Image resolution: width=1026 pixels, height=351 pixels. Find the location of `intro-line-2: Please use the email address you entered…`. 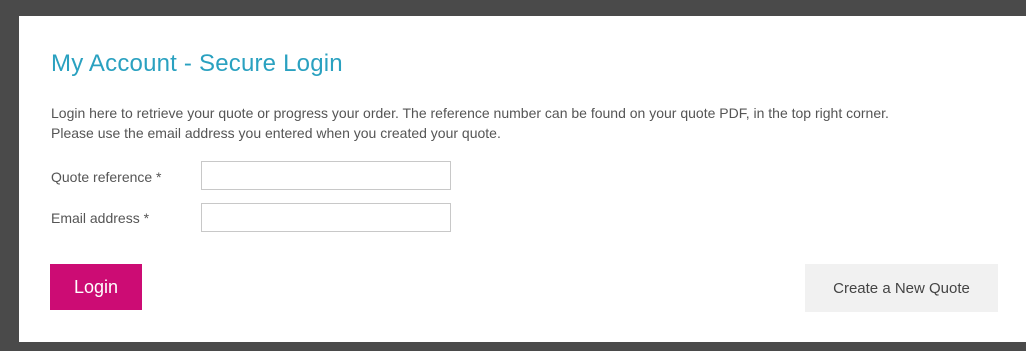

intro-line-2: Please use the email address you entered… is located at coordinates (276, 133).